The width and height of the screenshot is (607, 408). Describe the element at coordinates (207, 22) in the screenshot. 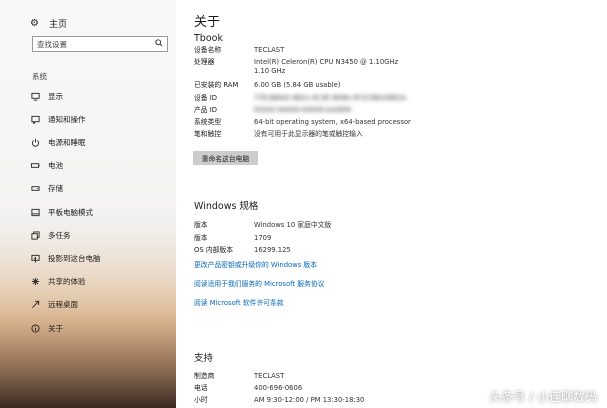

I see `page-title: 关于` at that location.